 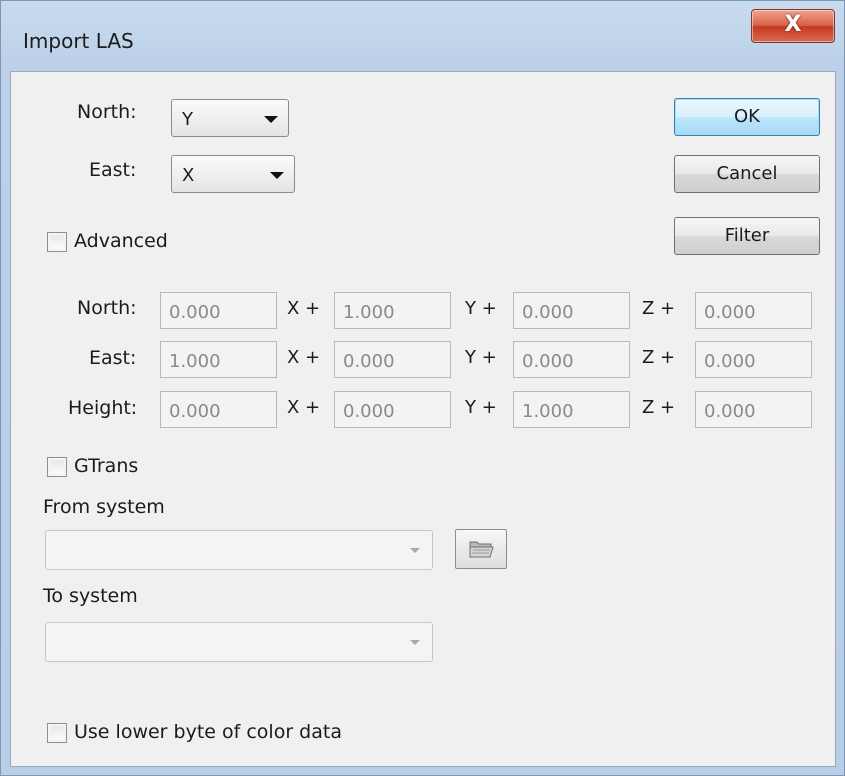 I want to click on gtrans-label: GTrans, so click(x=106, y=466).